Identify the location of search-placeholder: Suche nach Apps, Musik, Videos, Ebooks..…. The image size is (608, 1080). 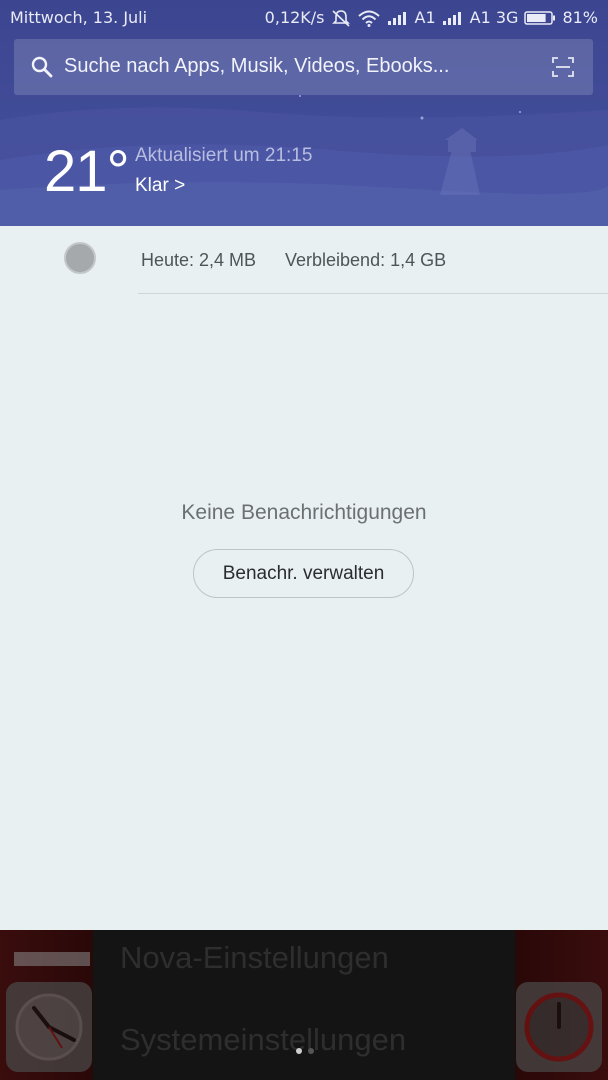
(257, 66).